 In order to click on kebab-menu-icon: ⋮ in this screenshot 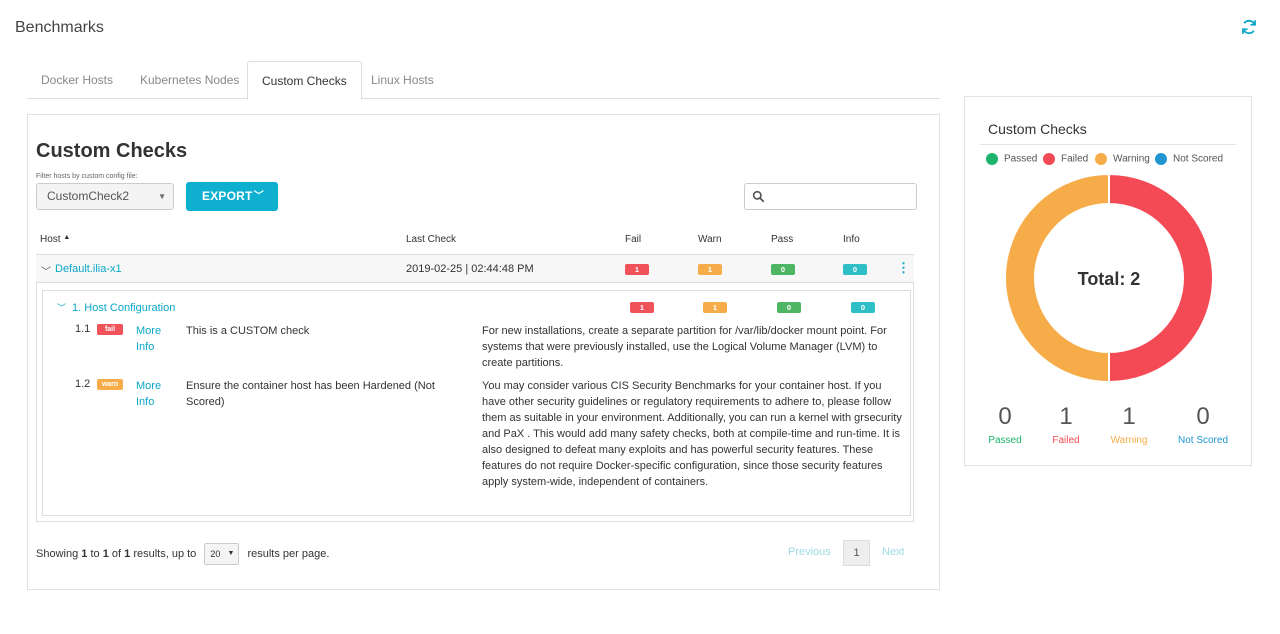, I will do `click(903, 268)`.